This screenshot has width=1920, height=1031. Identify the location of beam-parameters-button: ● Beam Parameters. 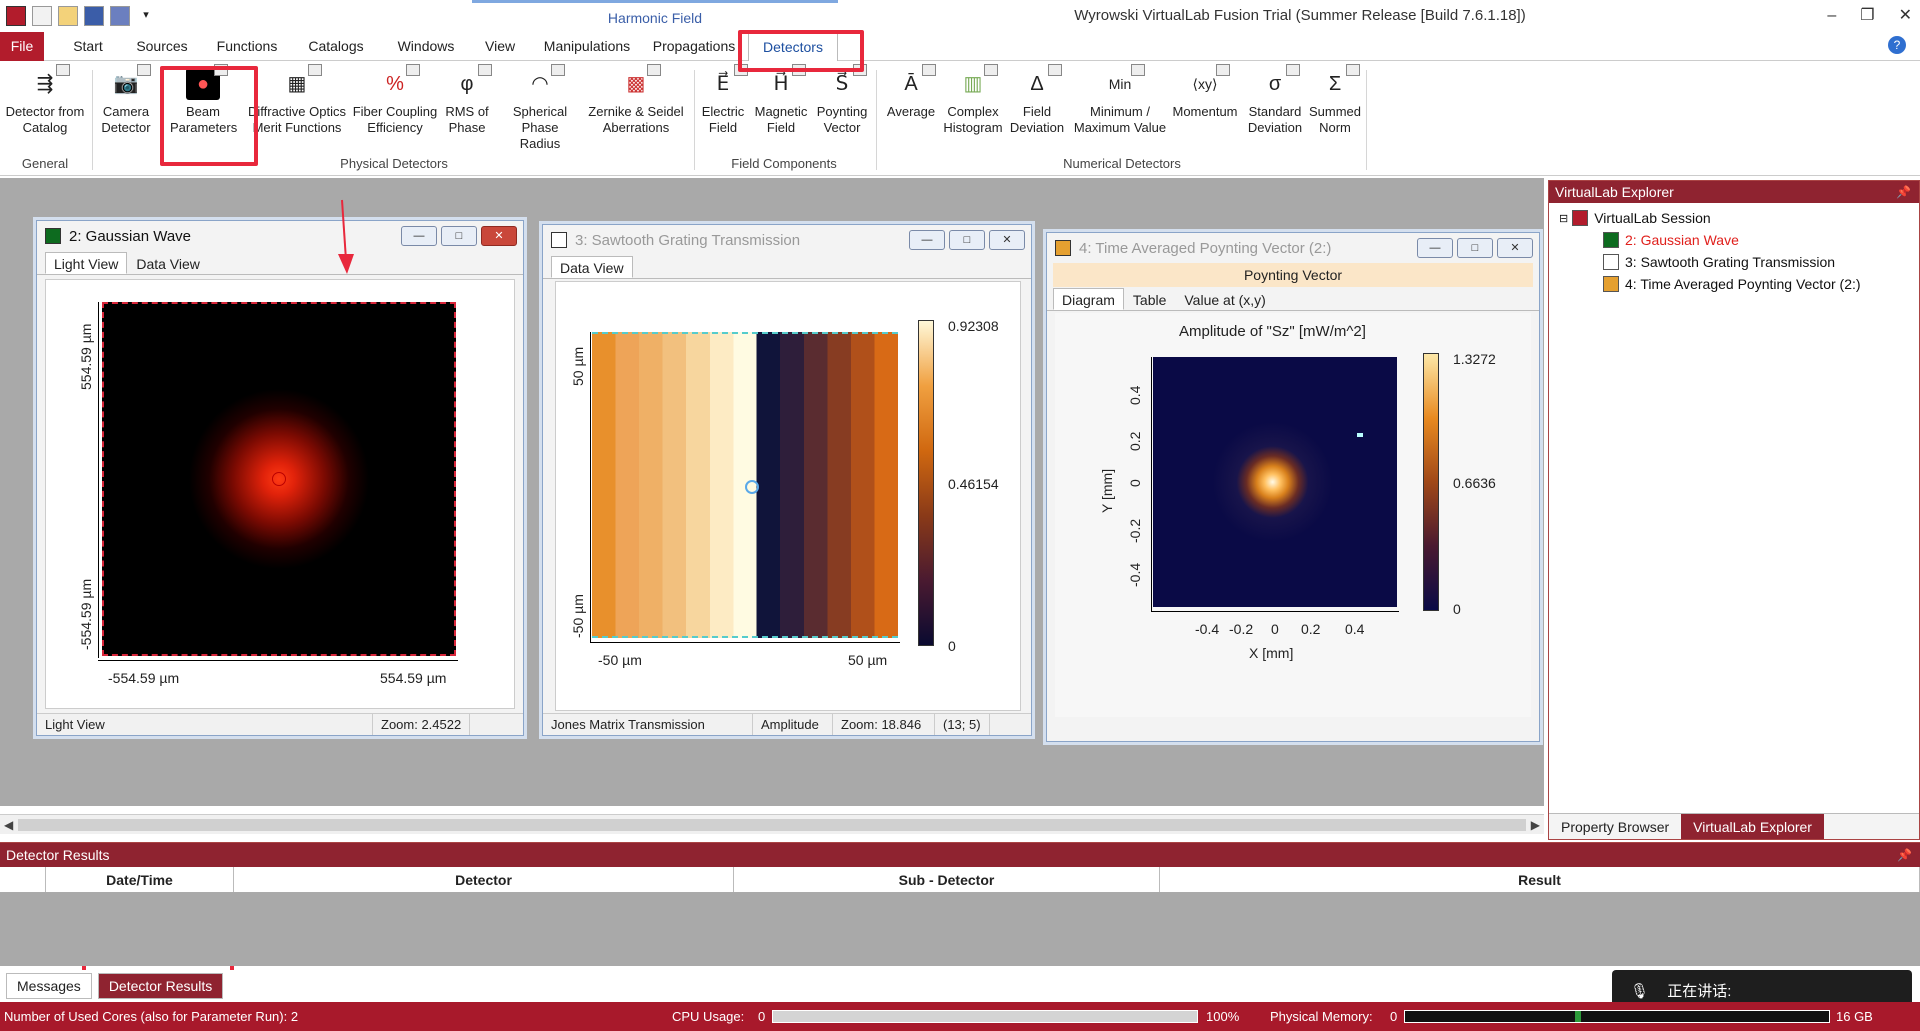
(204, 100).